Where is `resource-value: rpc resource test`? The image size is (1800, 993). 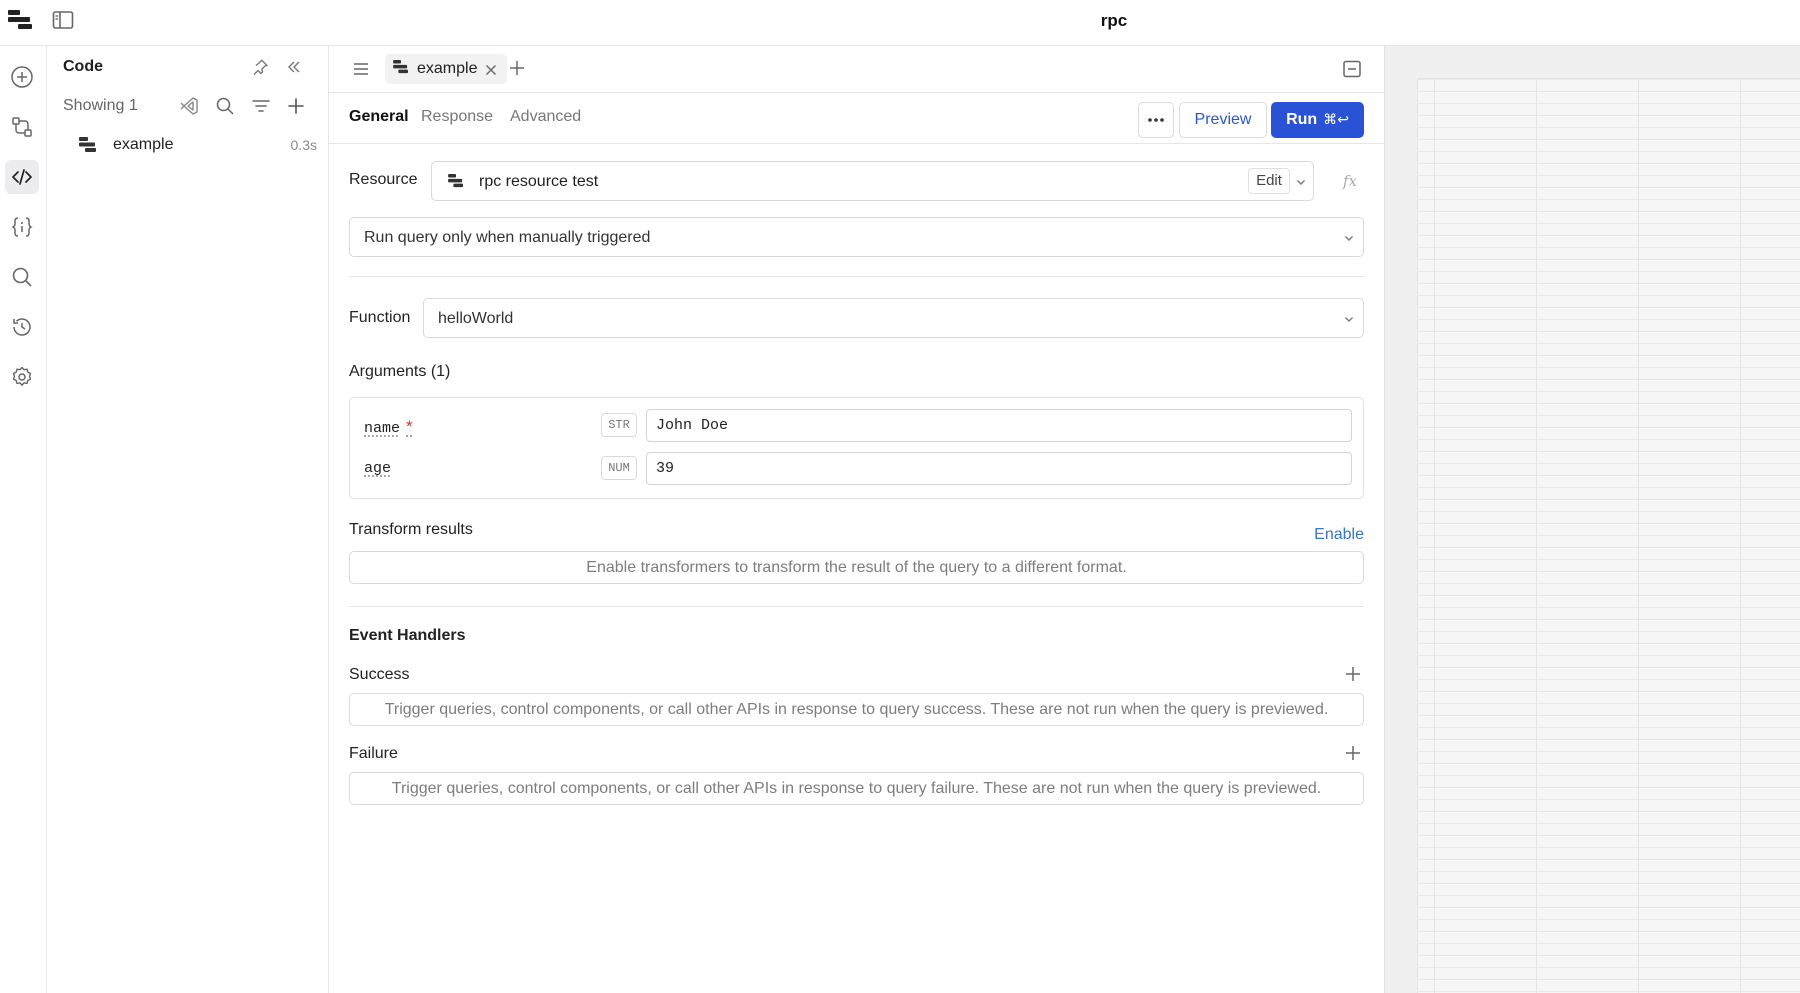
resource-value: rpc resource test is located at coordinates (539, 181).